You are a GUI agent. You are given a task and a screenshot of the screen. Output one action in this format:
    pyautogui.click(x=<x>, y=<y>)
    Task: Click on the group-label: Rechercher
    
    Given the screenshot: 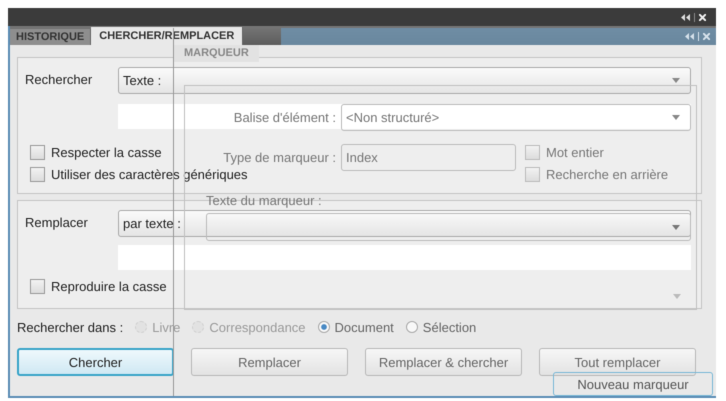 What is the action you would take?
    pyautogui.click(x=59, y=79)
    